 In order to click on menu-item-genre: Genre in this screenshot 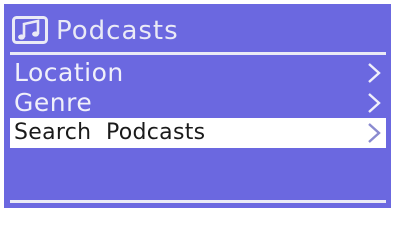, I will do `click(198, 103)`.